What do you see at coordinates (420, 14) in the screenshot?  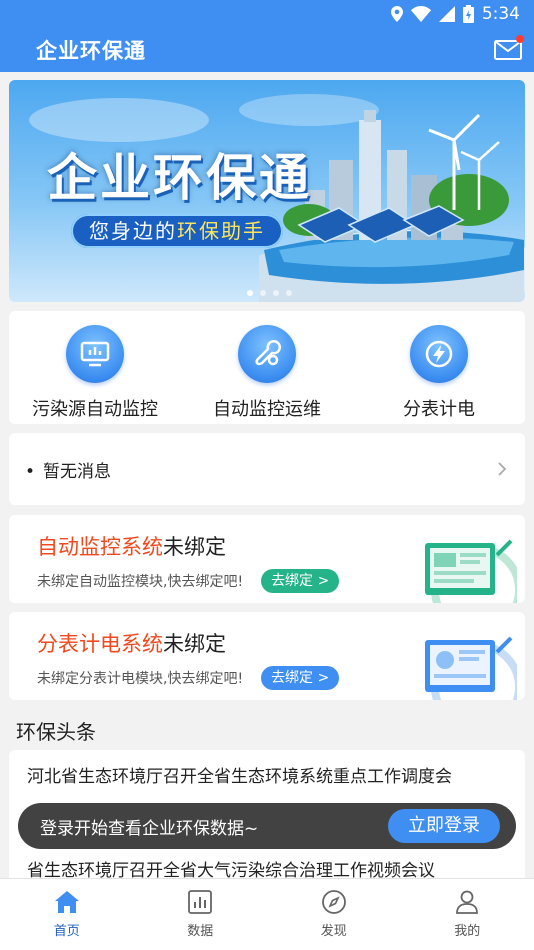 I see `wifi-icon` at bounding box center [420, 14].